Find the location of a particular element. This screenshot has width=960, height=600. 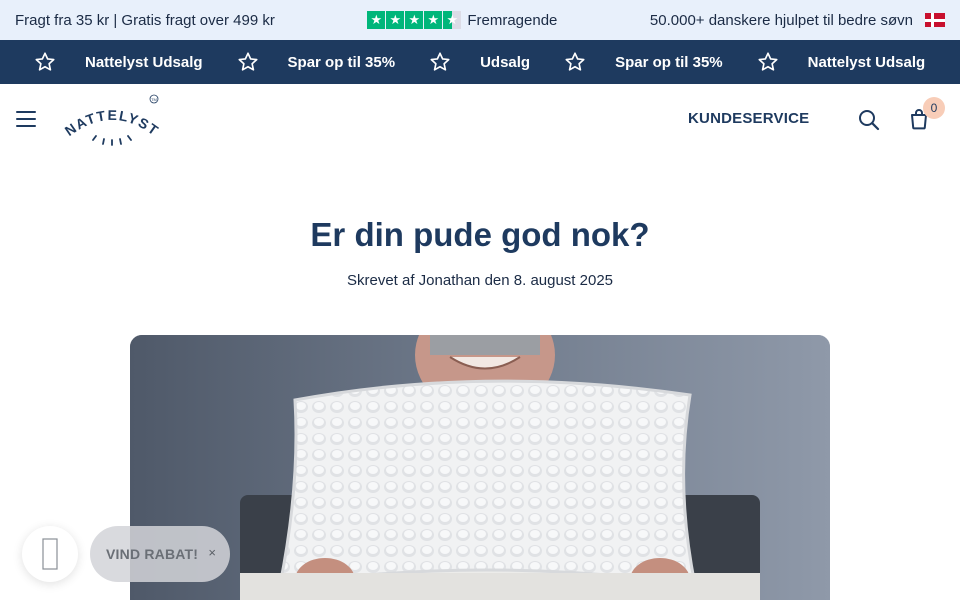

danish-flag-icon is located at coordinates (935, 20).